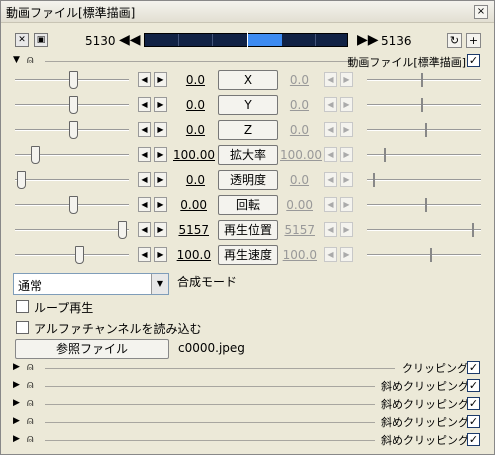  I want to click on param-name-button: 再生位置, so click(248, 230).